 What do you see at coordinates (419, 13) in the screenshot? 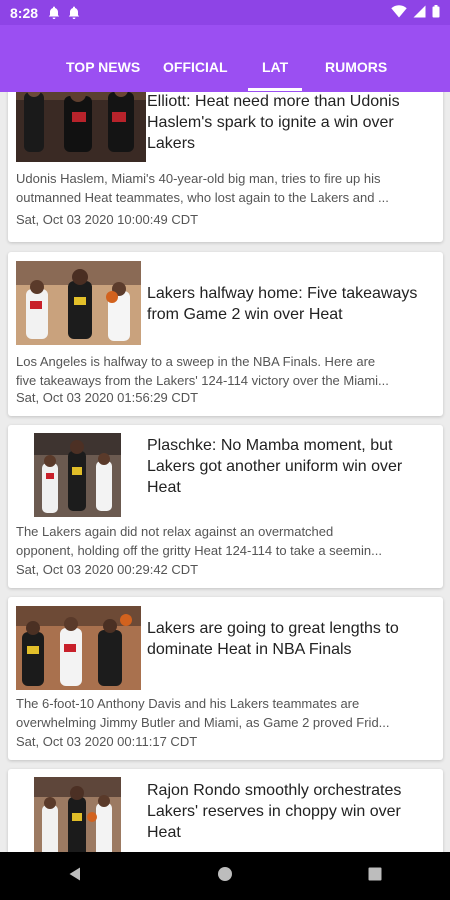
I see `signal-icon` at bounding box center [419, 13].